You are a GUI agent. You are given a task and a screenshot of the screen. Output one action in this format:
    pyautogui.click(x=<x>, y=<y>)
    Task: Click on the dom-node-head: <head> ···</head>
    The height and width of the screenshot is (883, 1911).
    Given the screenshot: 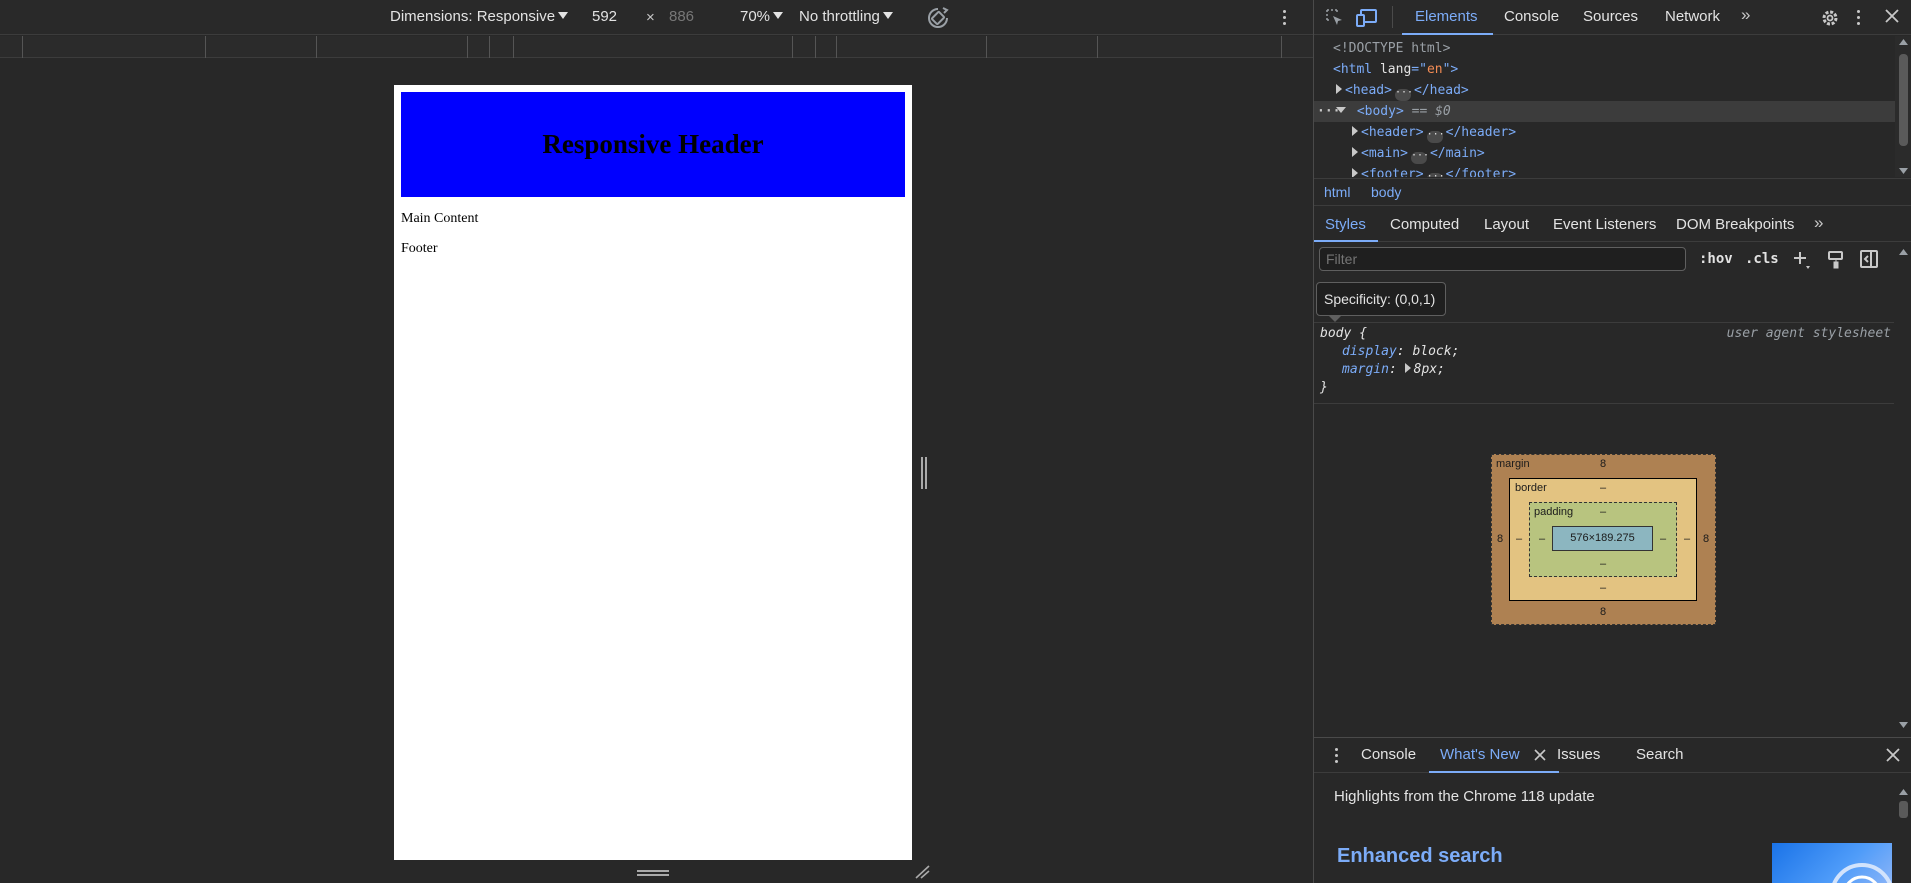 What is the action you would take?
    pyautogui.click(x=1402, y=90)
    